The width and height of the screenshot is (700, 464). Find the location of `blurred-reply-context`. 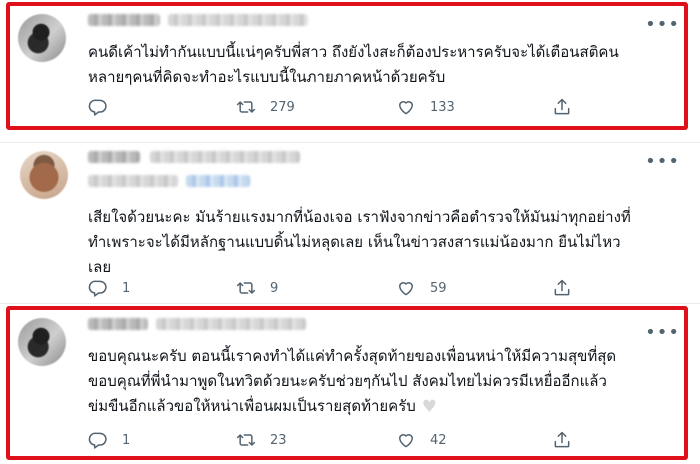

blurred-reply-context is located at coordinates (133, 181).